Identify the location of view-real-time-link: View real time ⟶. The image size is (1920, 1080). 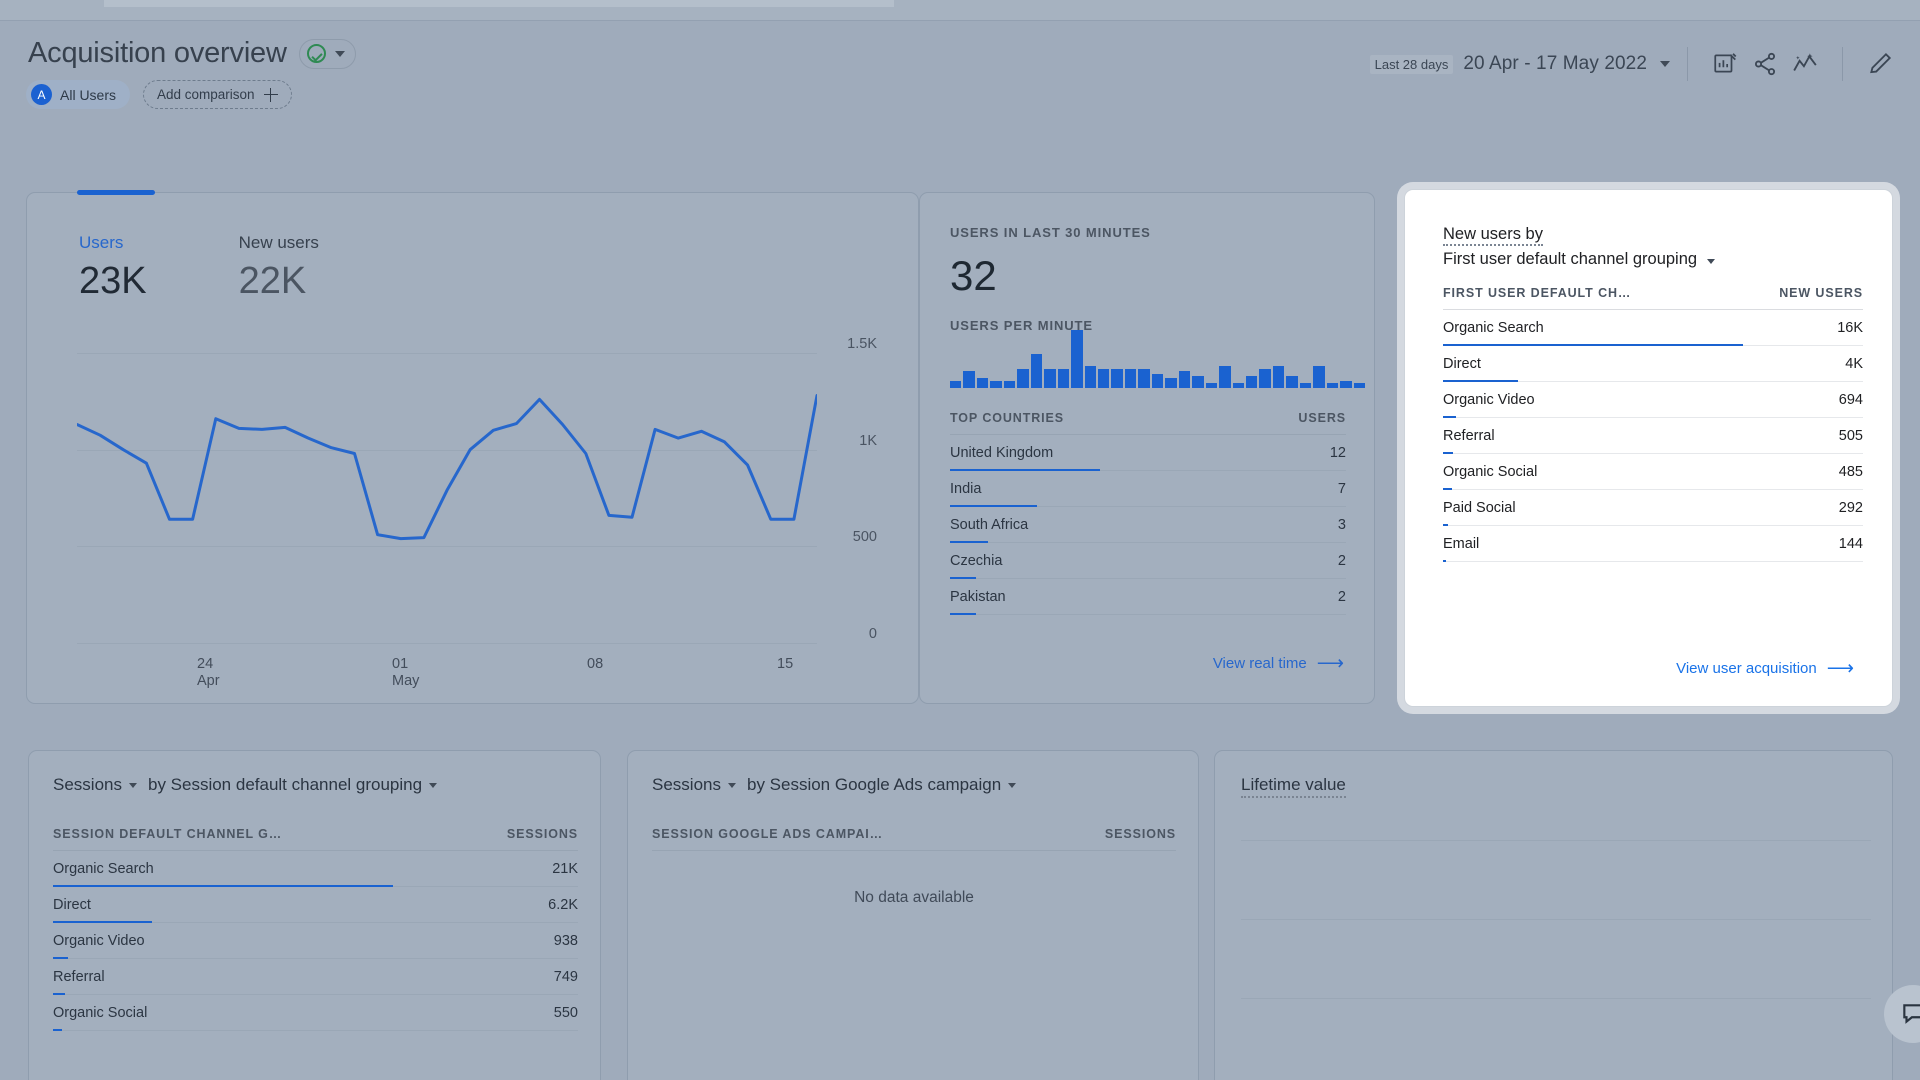
(1278, 663).